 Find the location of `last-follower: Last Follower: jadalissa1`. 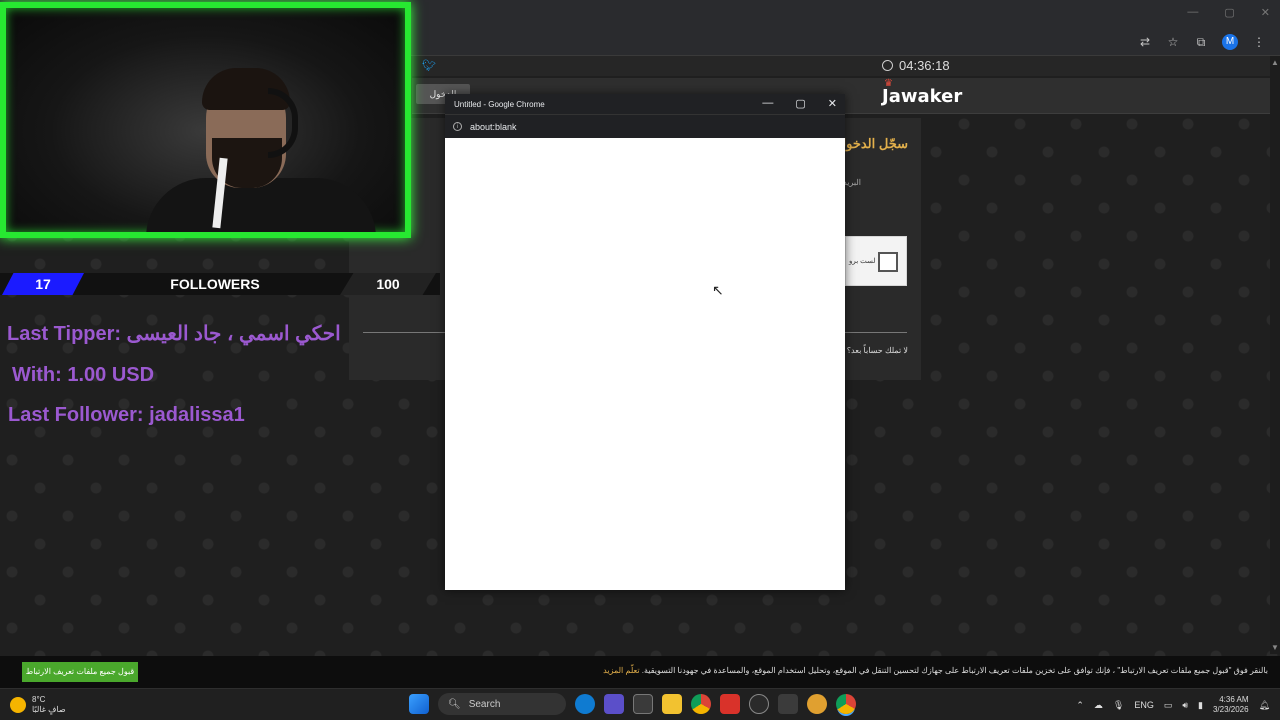

last-follower: Last Follower: jadalissa1 is located at coordinates (126, 415).